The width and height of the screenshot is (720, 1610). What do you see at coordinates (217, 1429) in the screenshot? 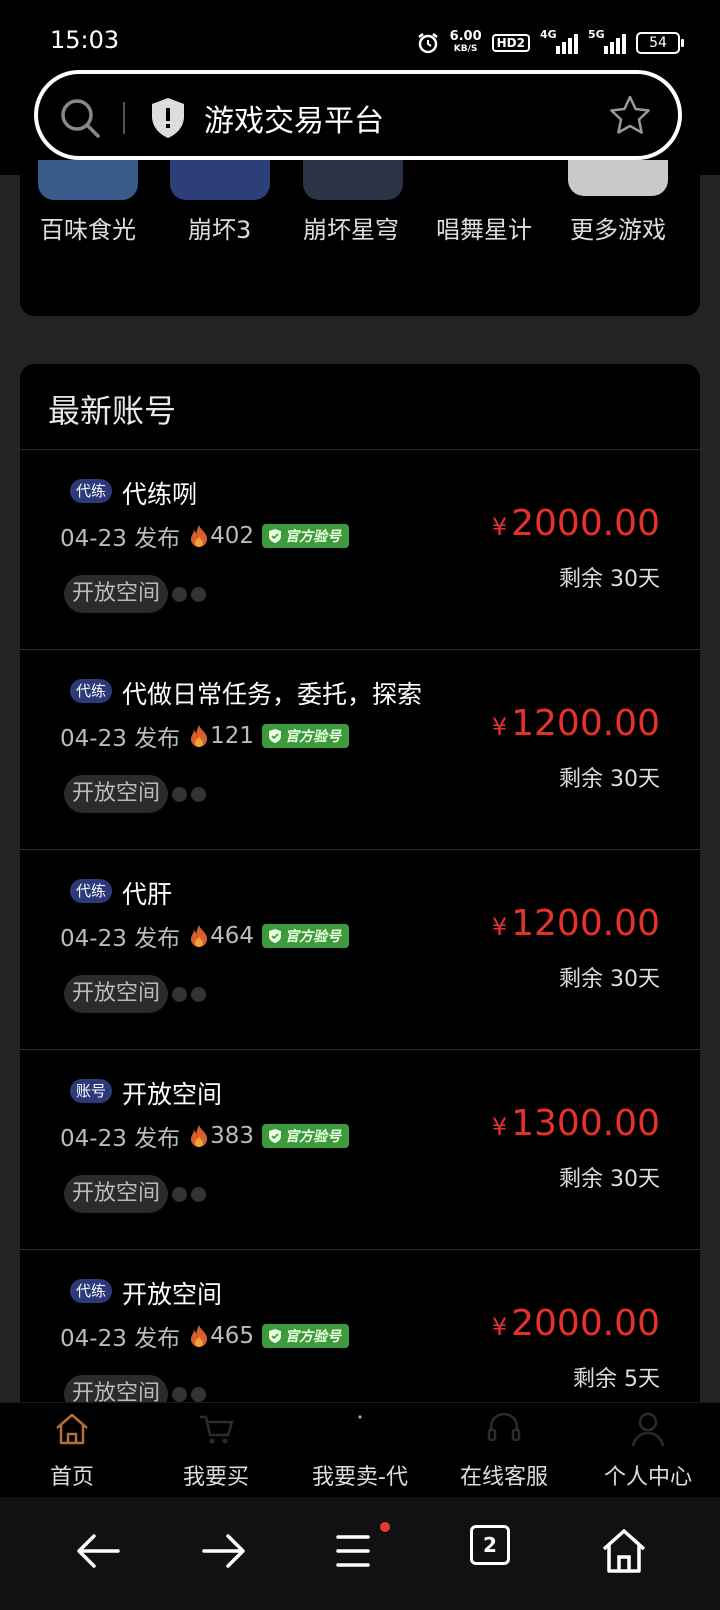
I see `cart-icon` at bounding box center [217, 1429].